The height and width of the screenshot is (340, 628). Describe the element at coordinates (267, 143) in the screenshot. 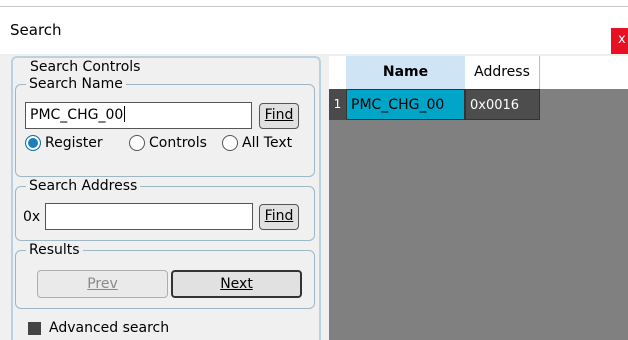

I see `radio-all-text-label: All Text` at that location.